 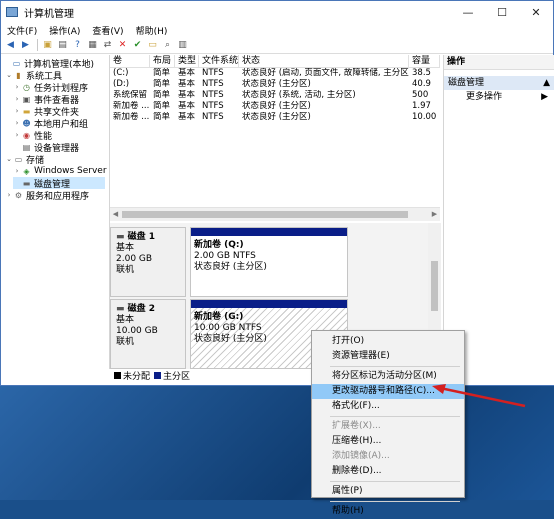 I want to click on tree-item-task-scheduler: › ◷ 任务计划程序, so click(x=50, y=87).